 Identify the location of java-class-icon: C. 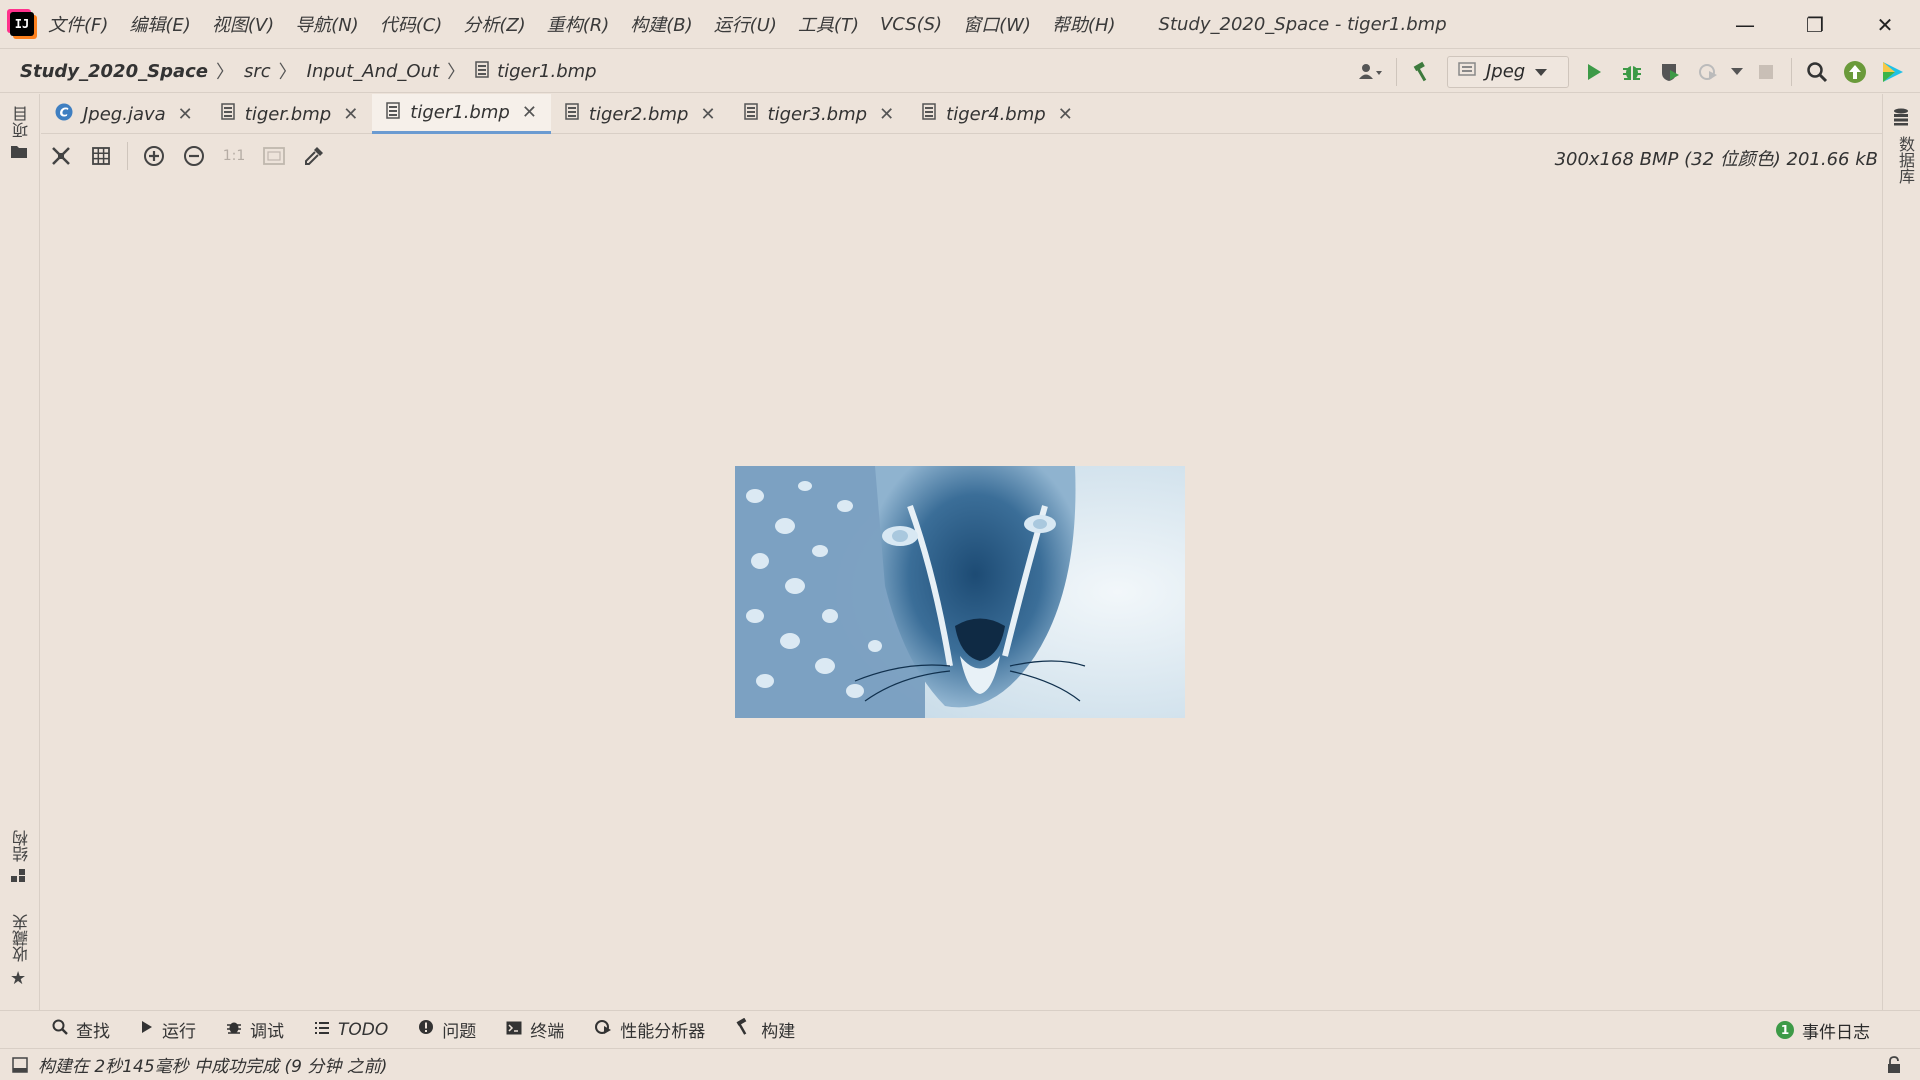
(64, 114).